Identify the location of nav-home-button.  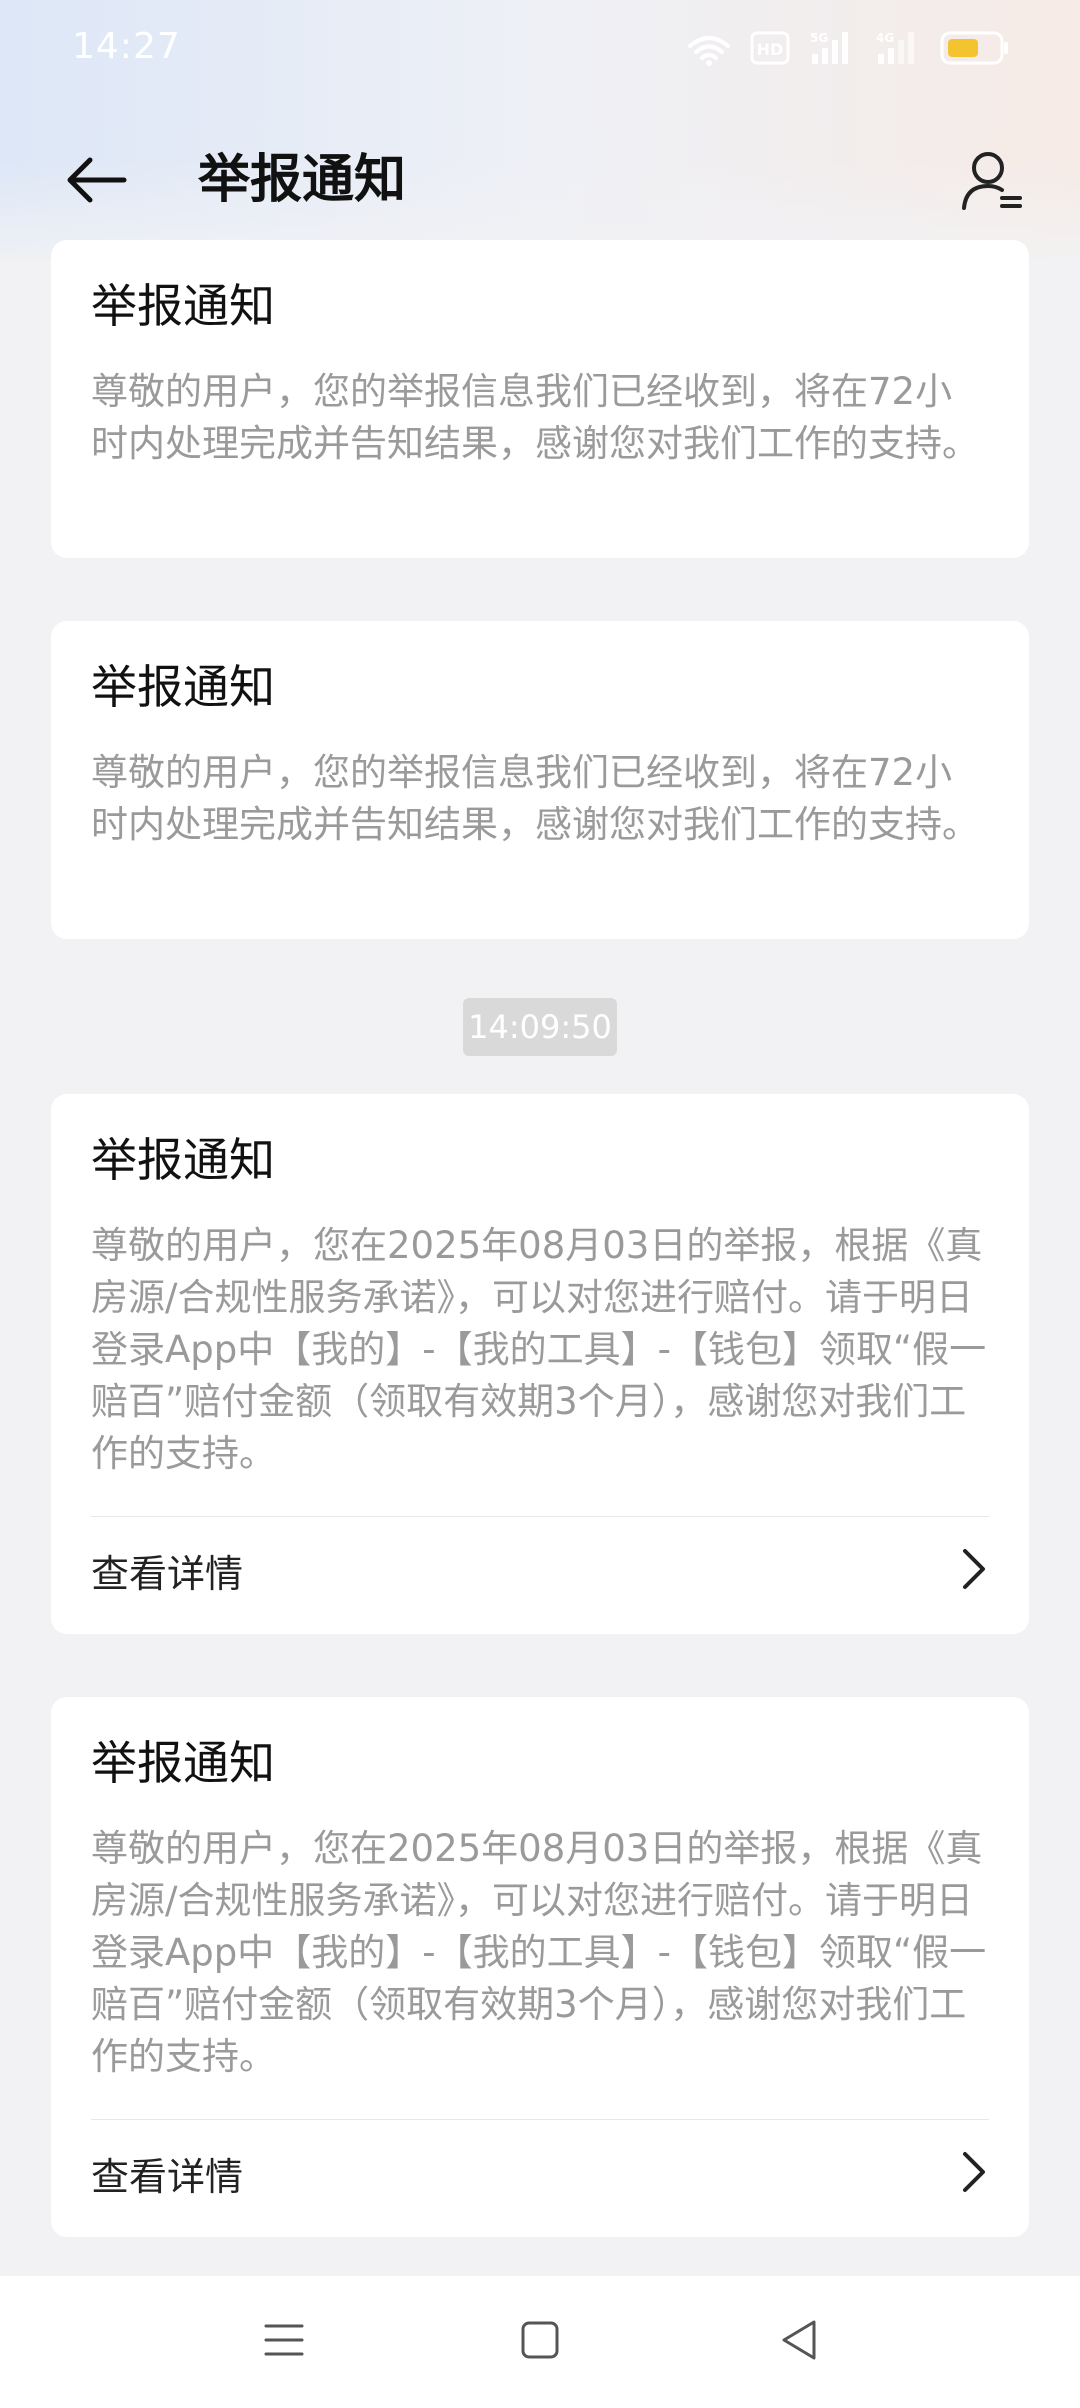
(540, 2342).